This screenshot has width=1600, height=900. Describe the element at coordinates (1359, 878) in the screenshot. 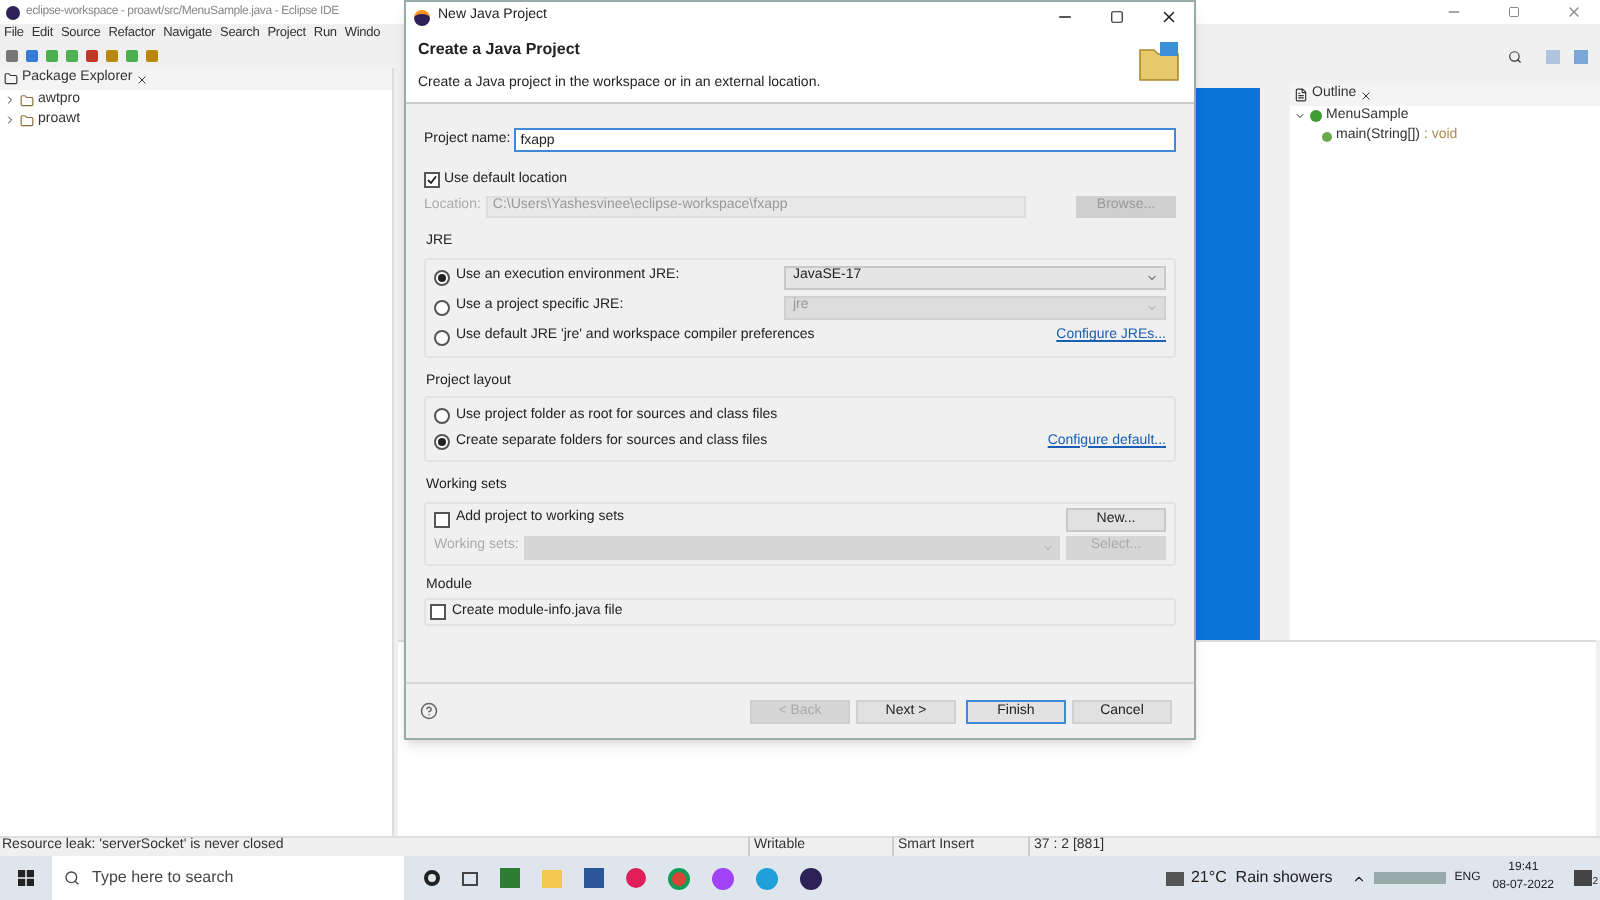

I see `chevron-up-icon` at that location.